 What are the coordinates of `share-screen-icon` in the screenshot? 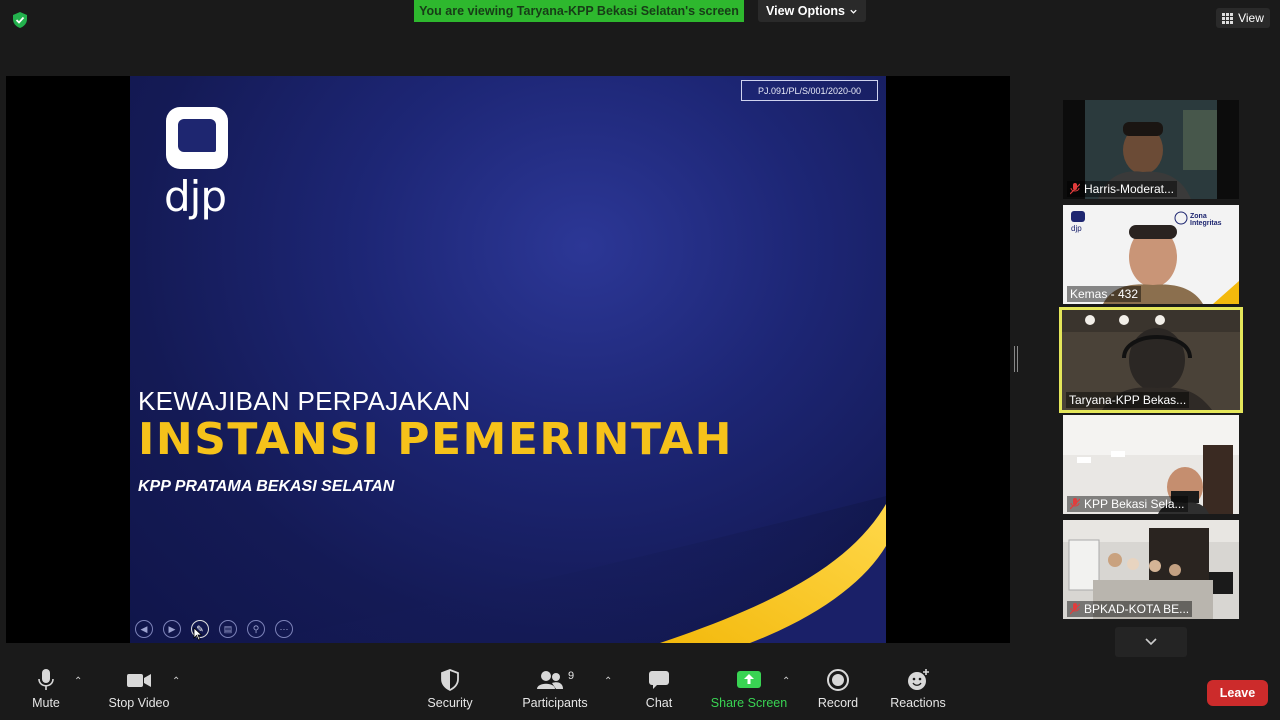 It's located at (749, 679).